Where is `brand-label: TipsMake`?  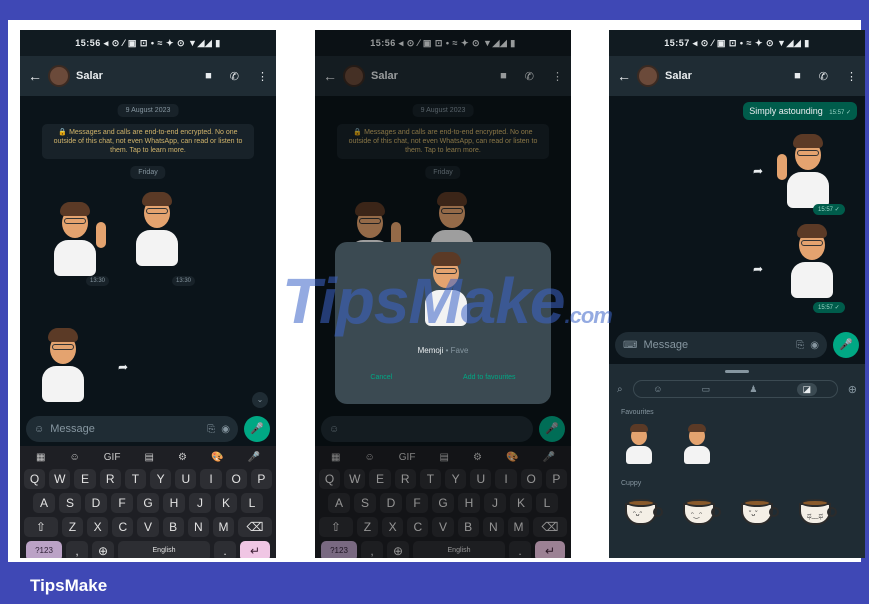
brand-label: TipsMake is located at coordinates (69, 585).